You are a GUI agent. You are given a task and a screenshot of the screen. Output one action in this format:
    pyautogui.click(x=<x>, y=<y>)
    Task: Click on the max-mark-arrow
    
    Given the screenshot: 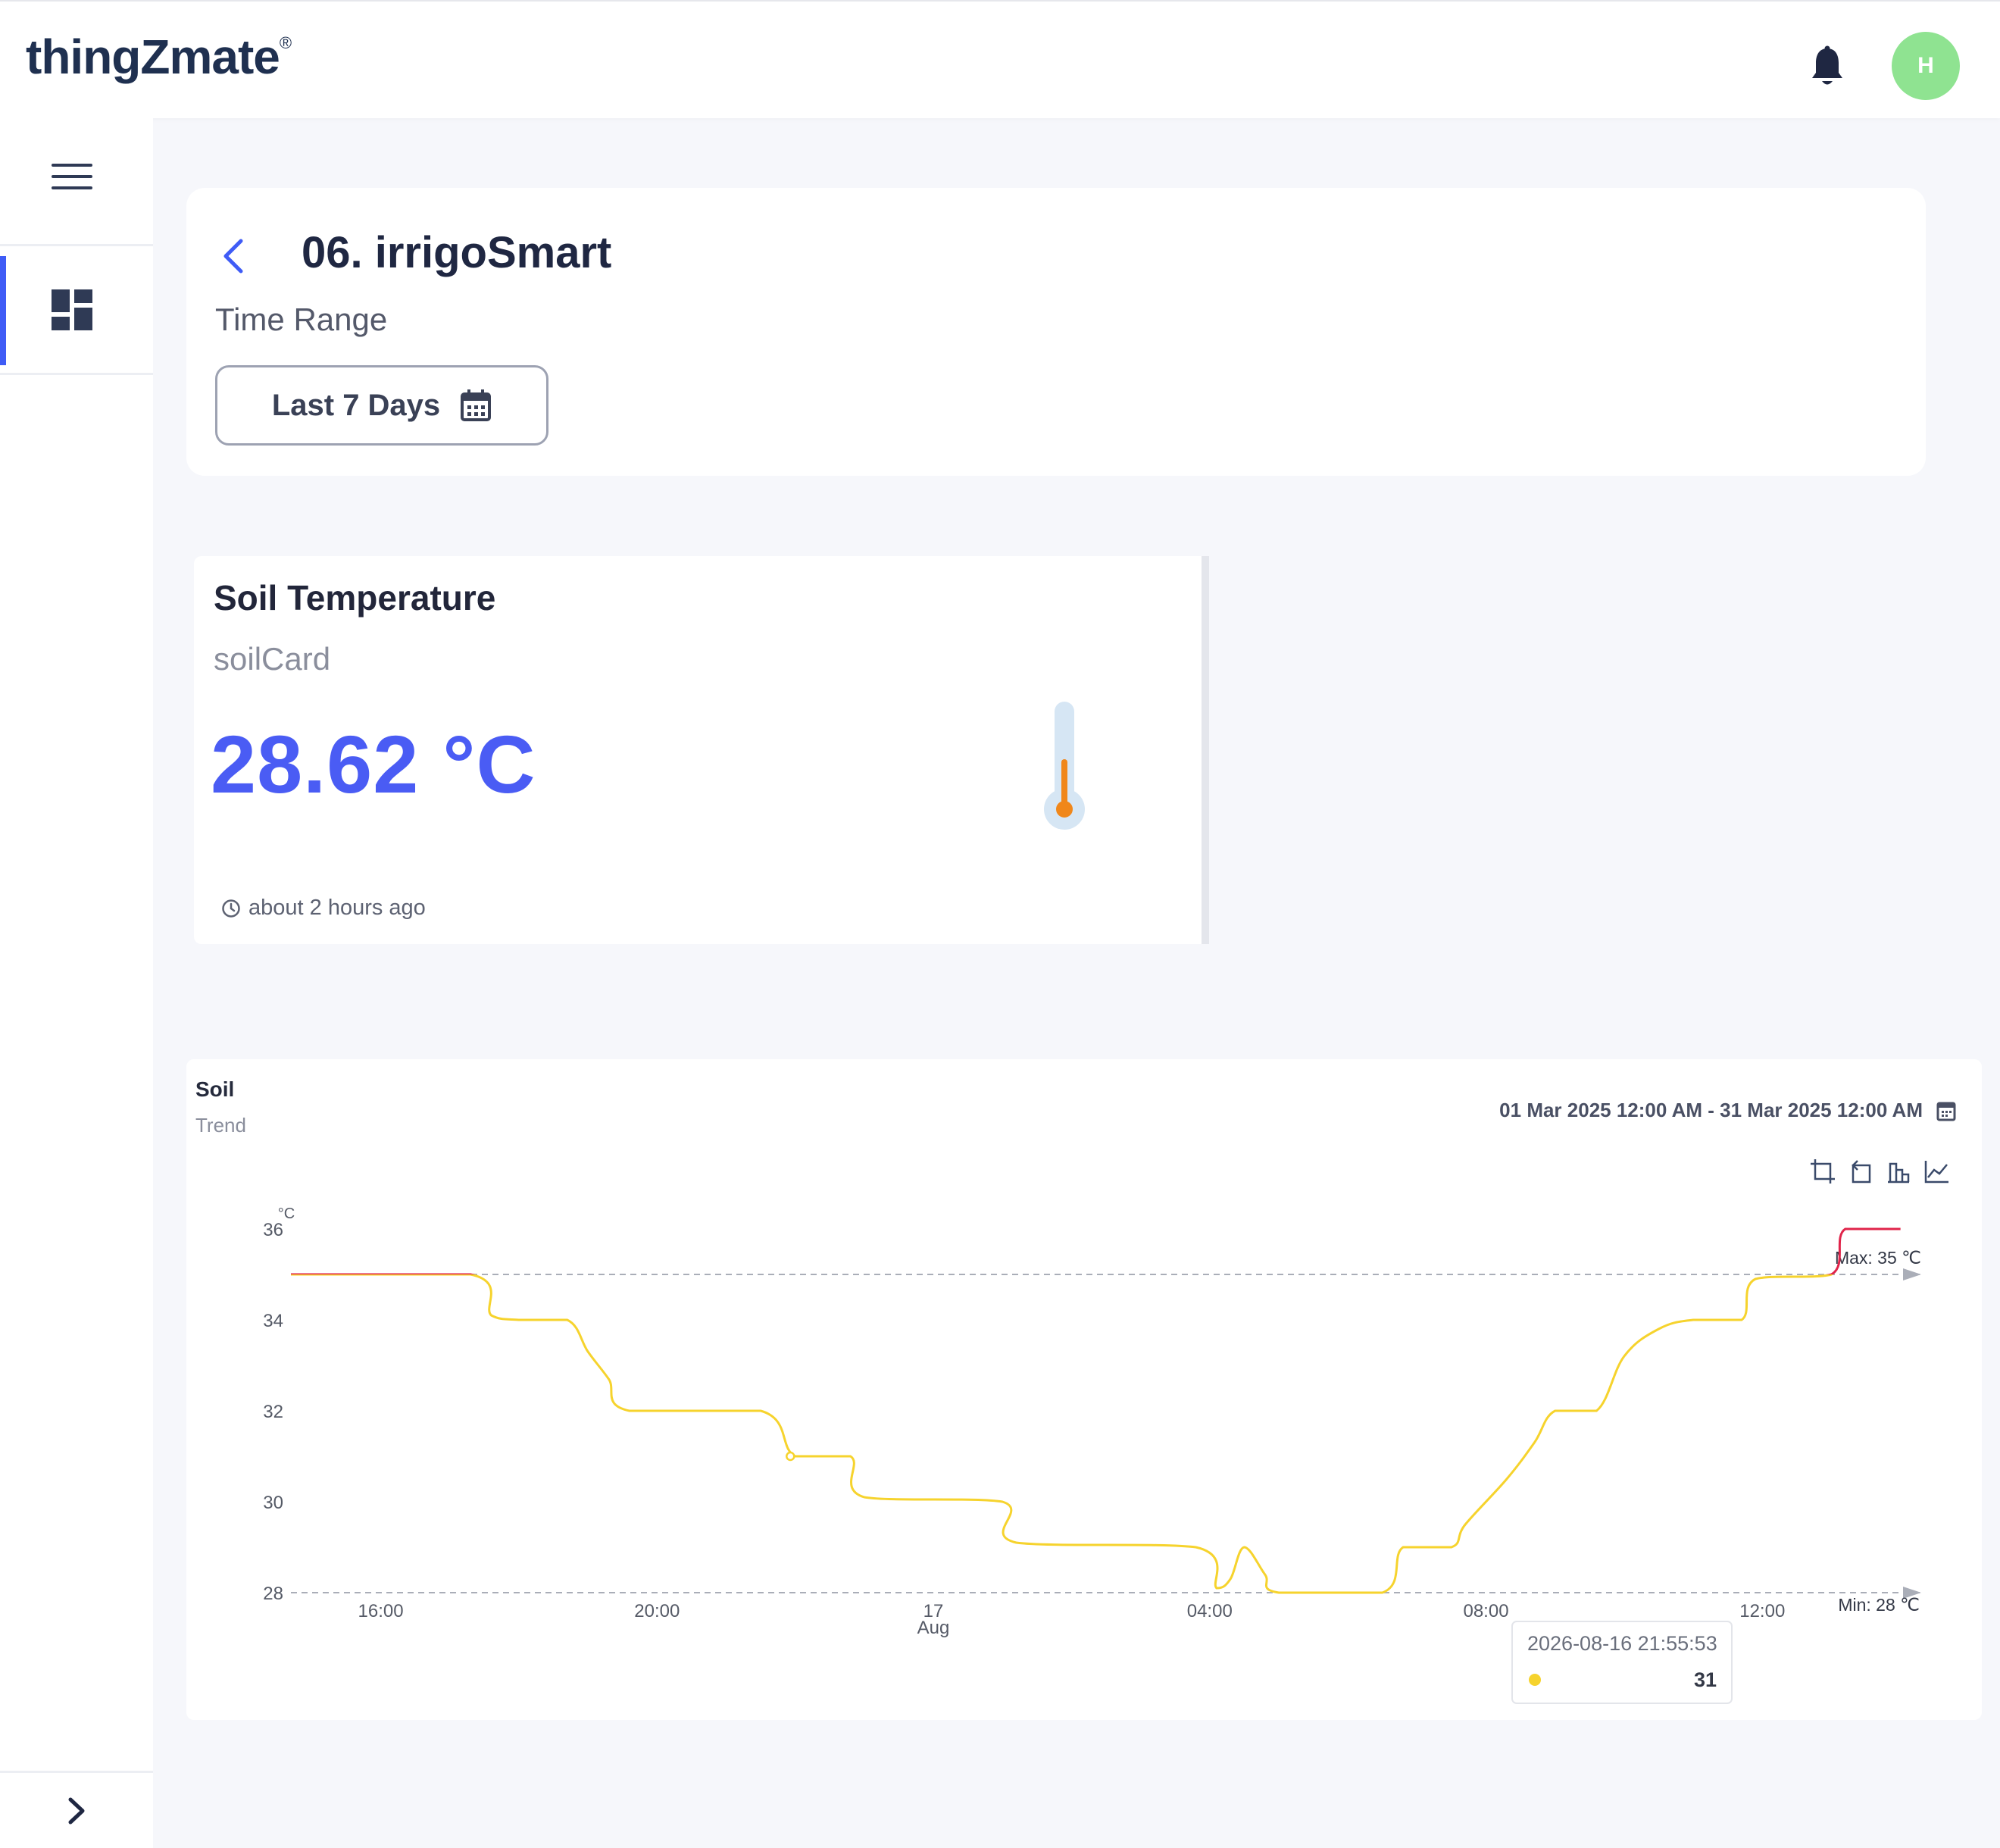 What is the action you would take?
    pyautogui.click(x=1912, y=1274)
    